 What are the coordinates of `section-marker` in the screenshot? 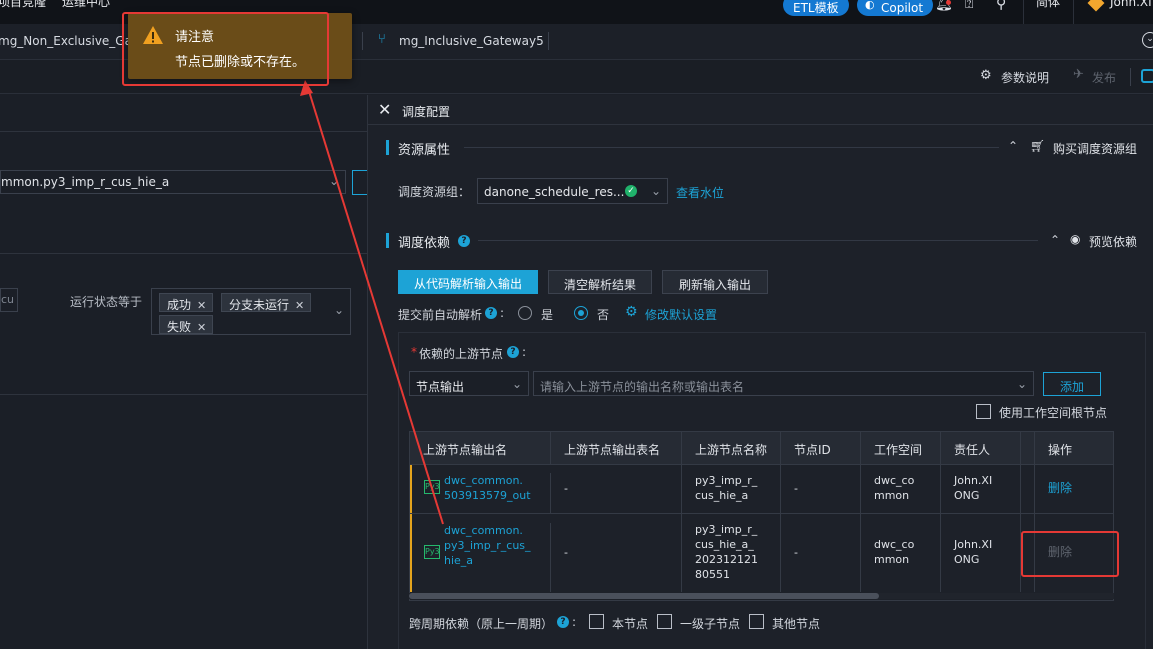 It's located at (387, 147).